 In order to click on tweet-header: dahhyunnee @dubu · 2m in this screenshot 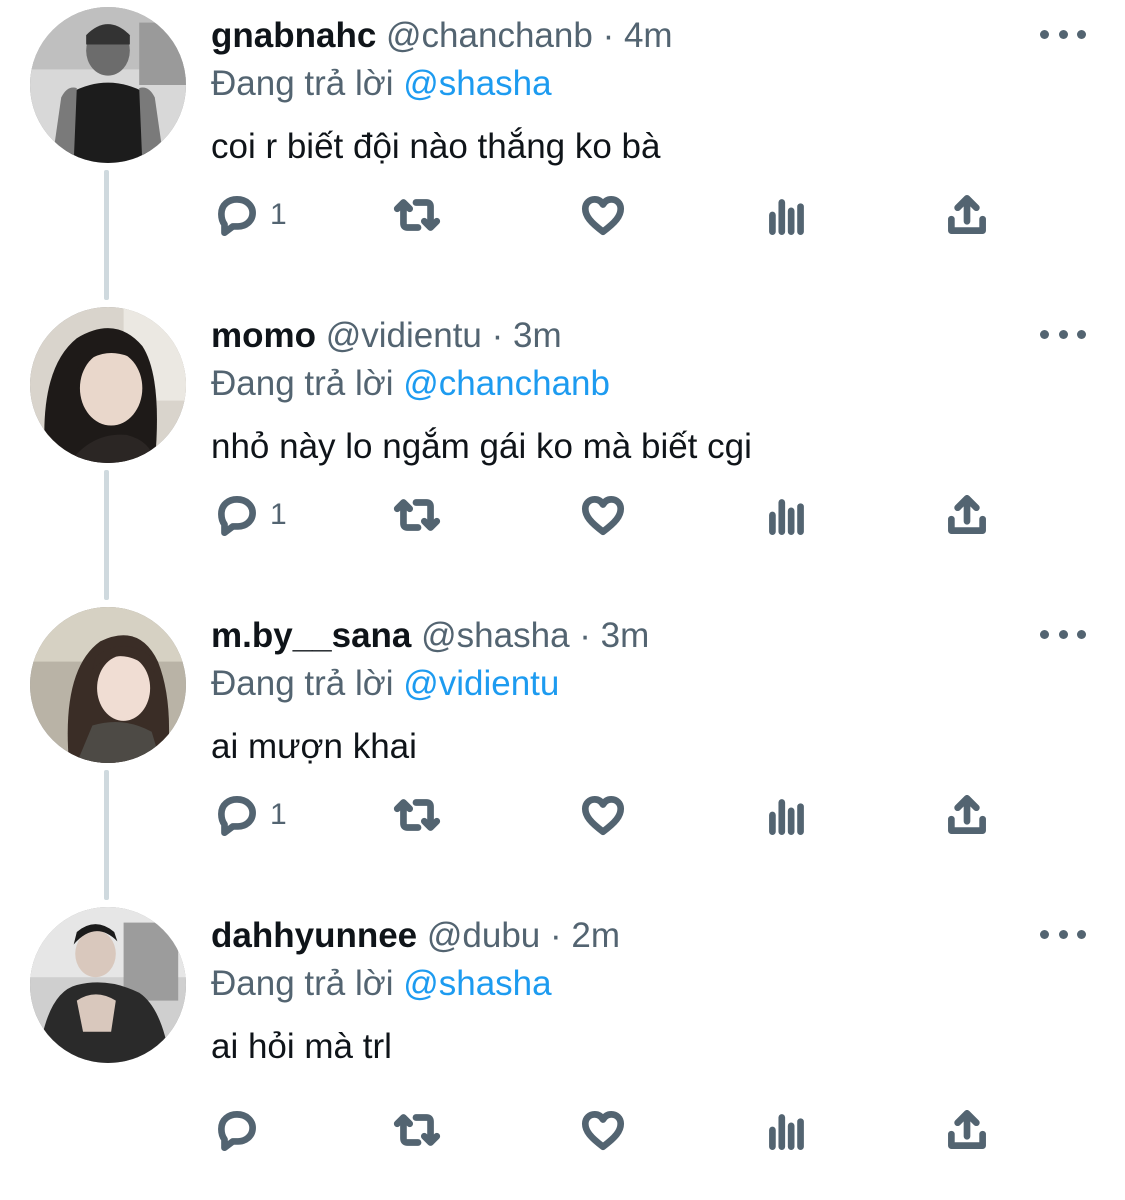, I will do `click(415, 936)`.